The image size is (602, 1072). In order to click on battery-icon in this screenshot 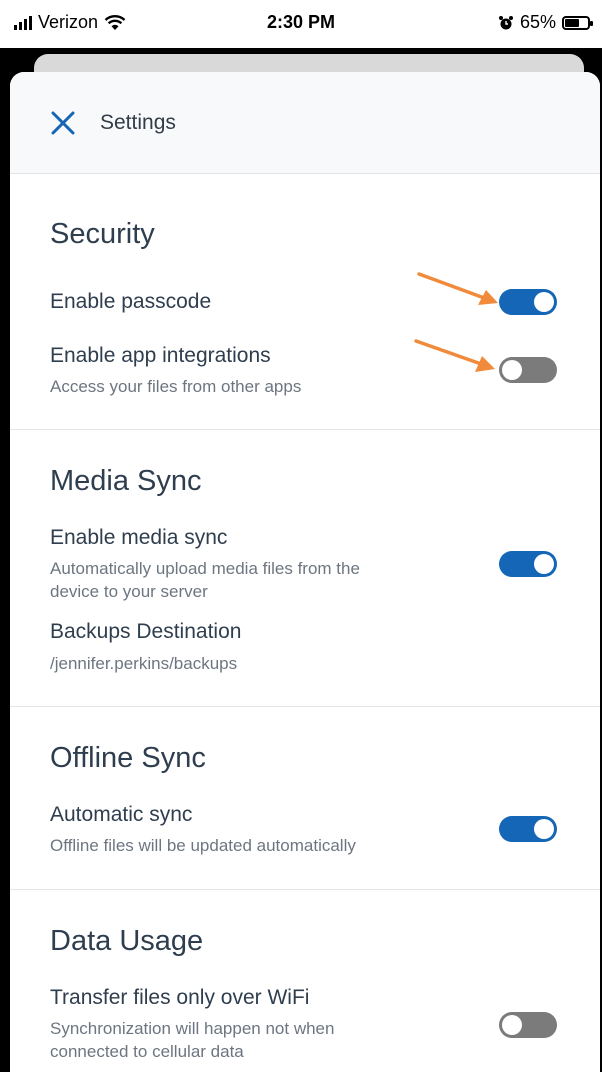, I will do `click(577, 22)`.